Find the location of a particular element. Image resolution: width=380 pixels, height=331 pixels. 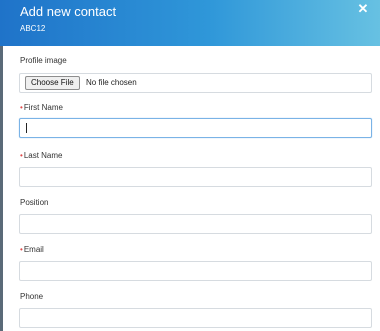

modal-left-edge is located at coordinates (1, 188).